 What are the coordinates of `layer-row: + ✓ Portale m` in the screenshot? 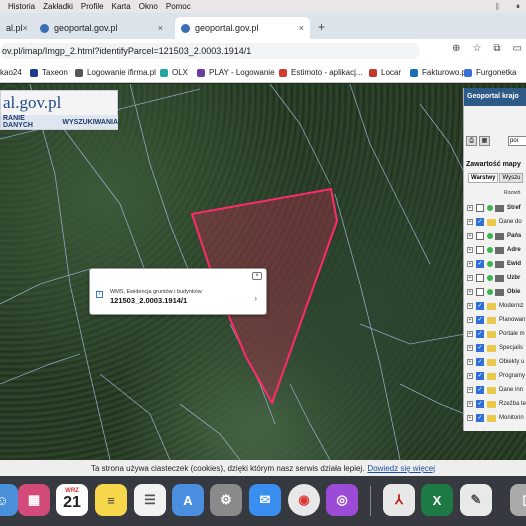 It's located at (496, 334).